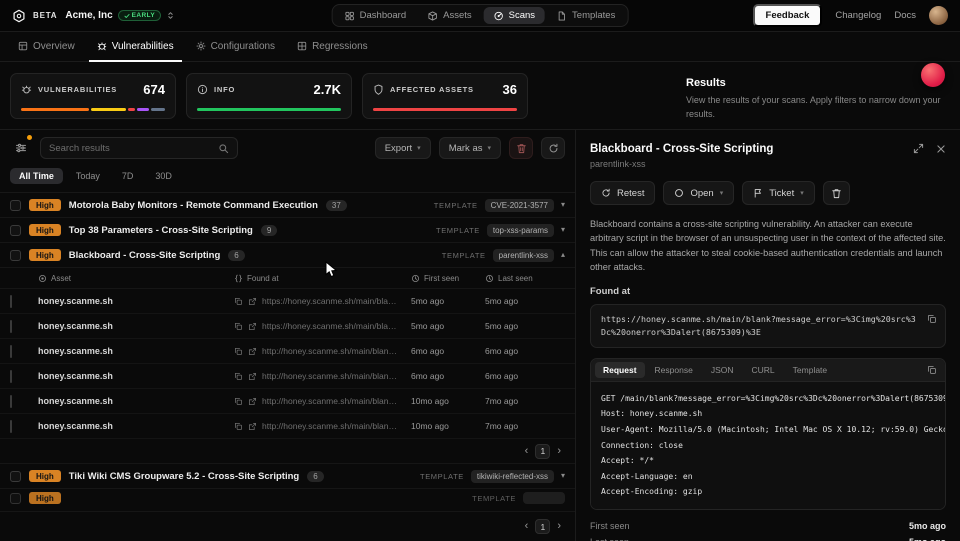  Describe the element at coordinates (586, 15) in the screenshot. I see `nav-item-templates: Templates` at that location.